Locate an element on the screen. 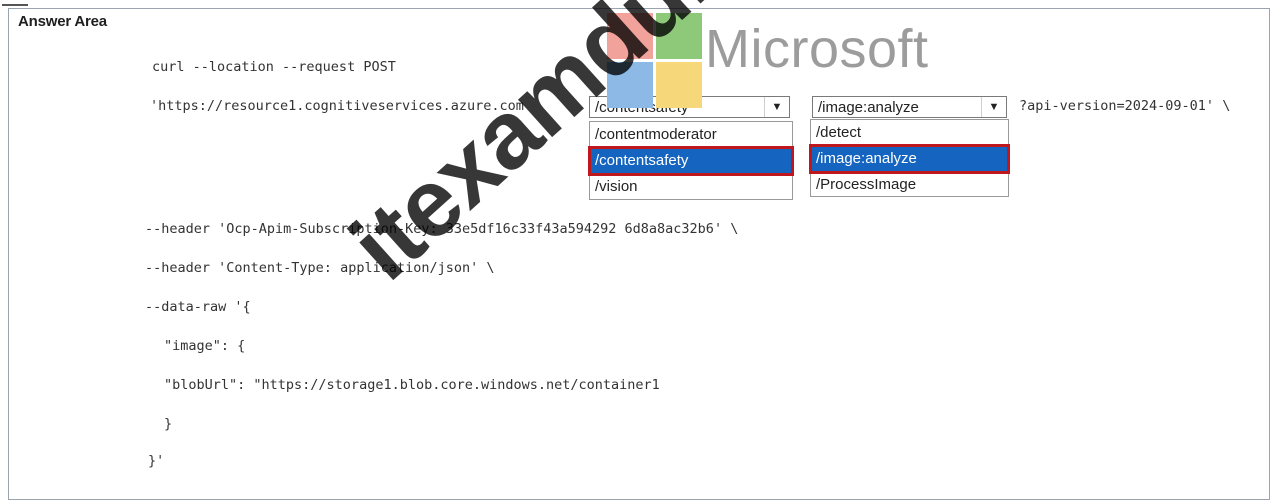 The width and height of the screenshot is (1276, 503). code-line-close-brace: } is located at coordinates (168, 424).